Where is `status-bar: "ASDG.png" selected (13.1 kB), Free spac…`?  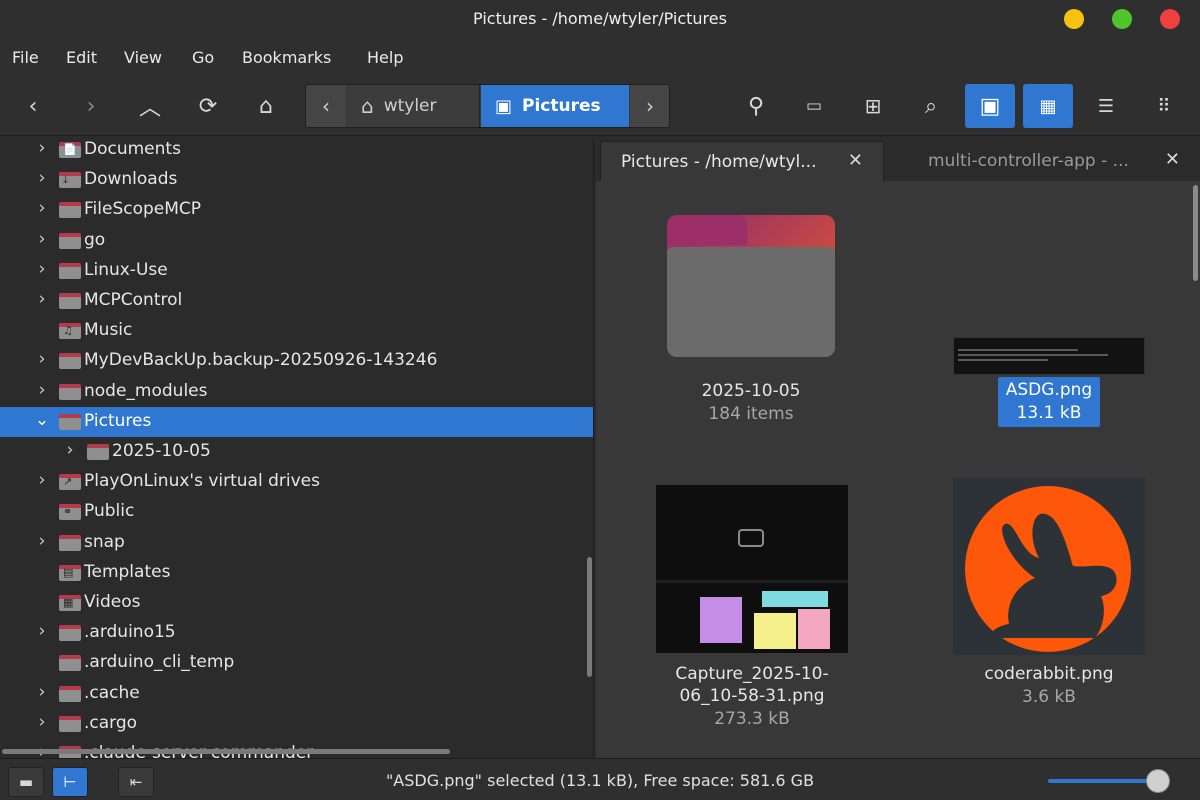 status-bar: "ASDG.png" selected (13.1 kB), Free spac… is located at coordinates (600, 779).